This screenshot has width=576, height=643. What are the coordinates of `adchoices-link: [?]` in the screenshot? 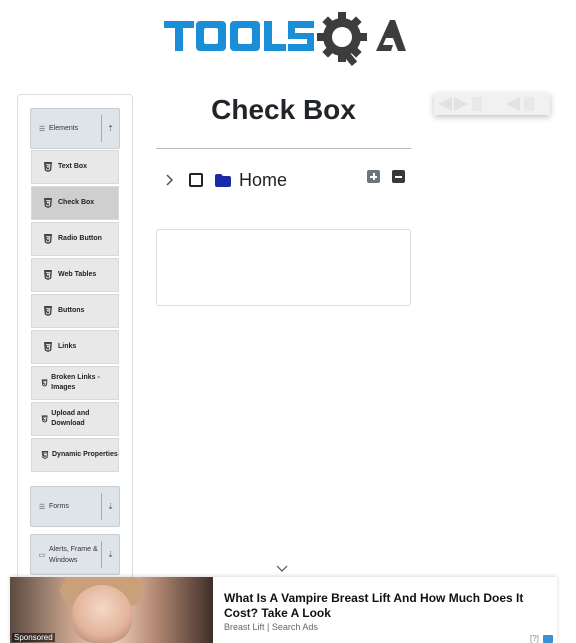 It's located at (534, 638).